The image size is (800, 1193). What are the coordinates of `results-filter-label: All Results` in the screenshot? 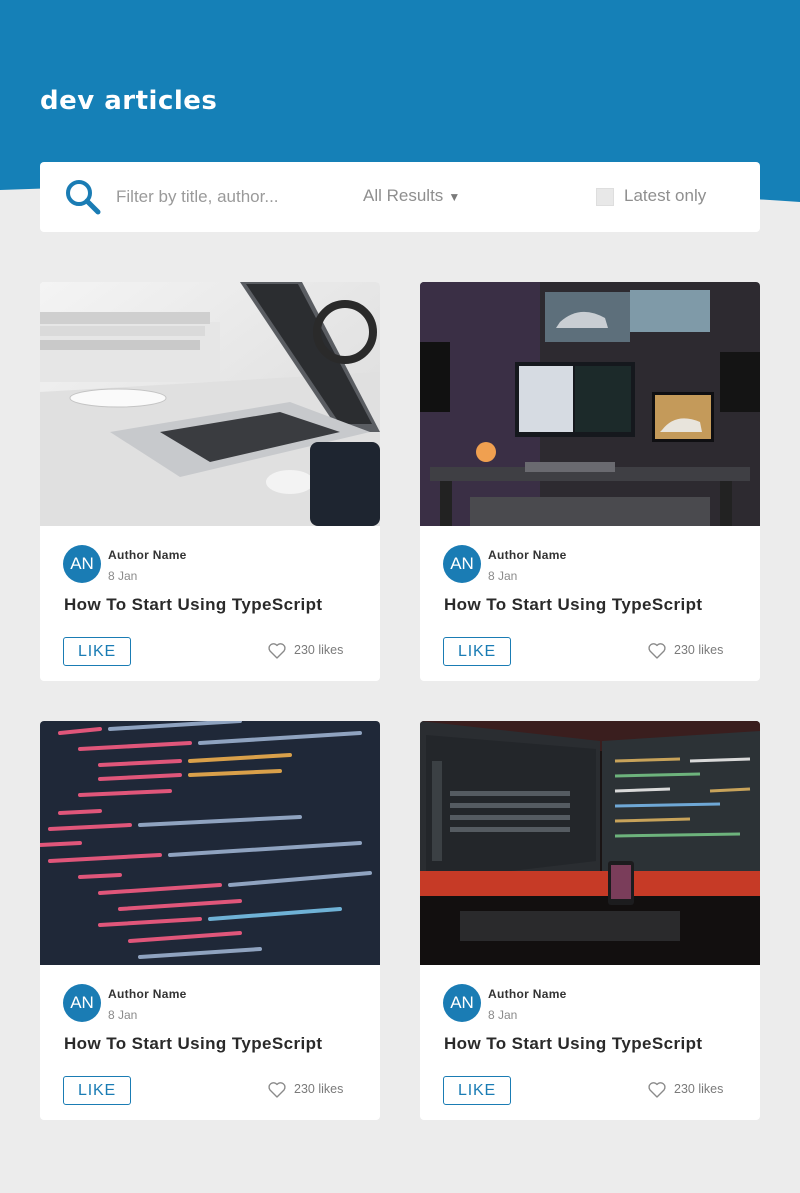 It's located at (403, 195).